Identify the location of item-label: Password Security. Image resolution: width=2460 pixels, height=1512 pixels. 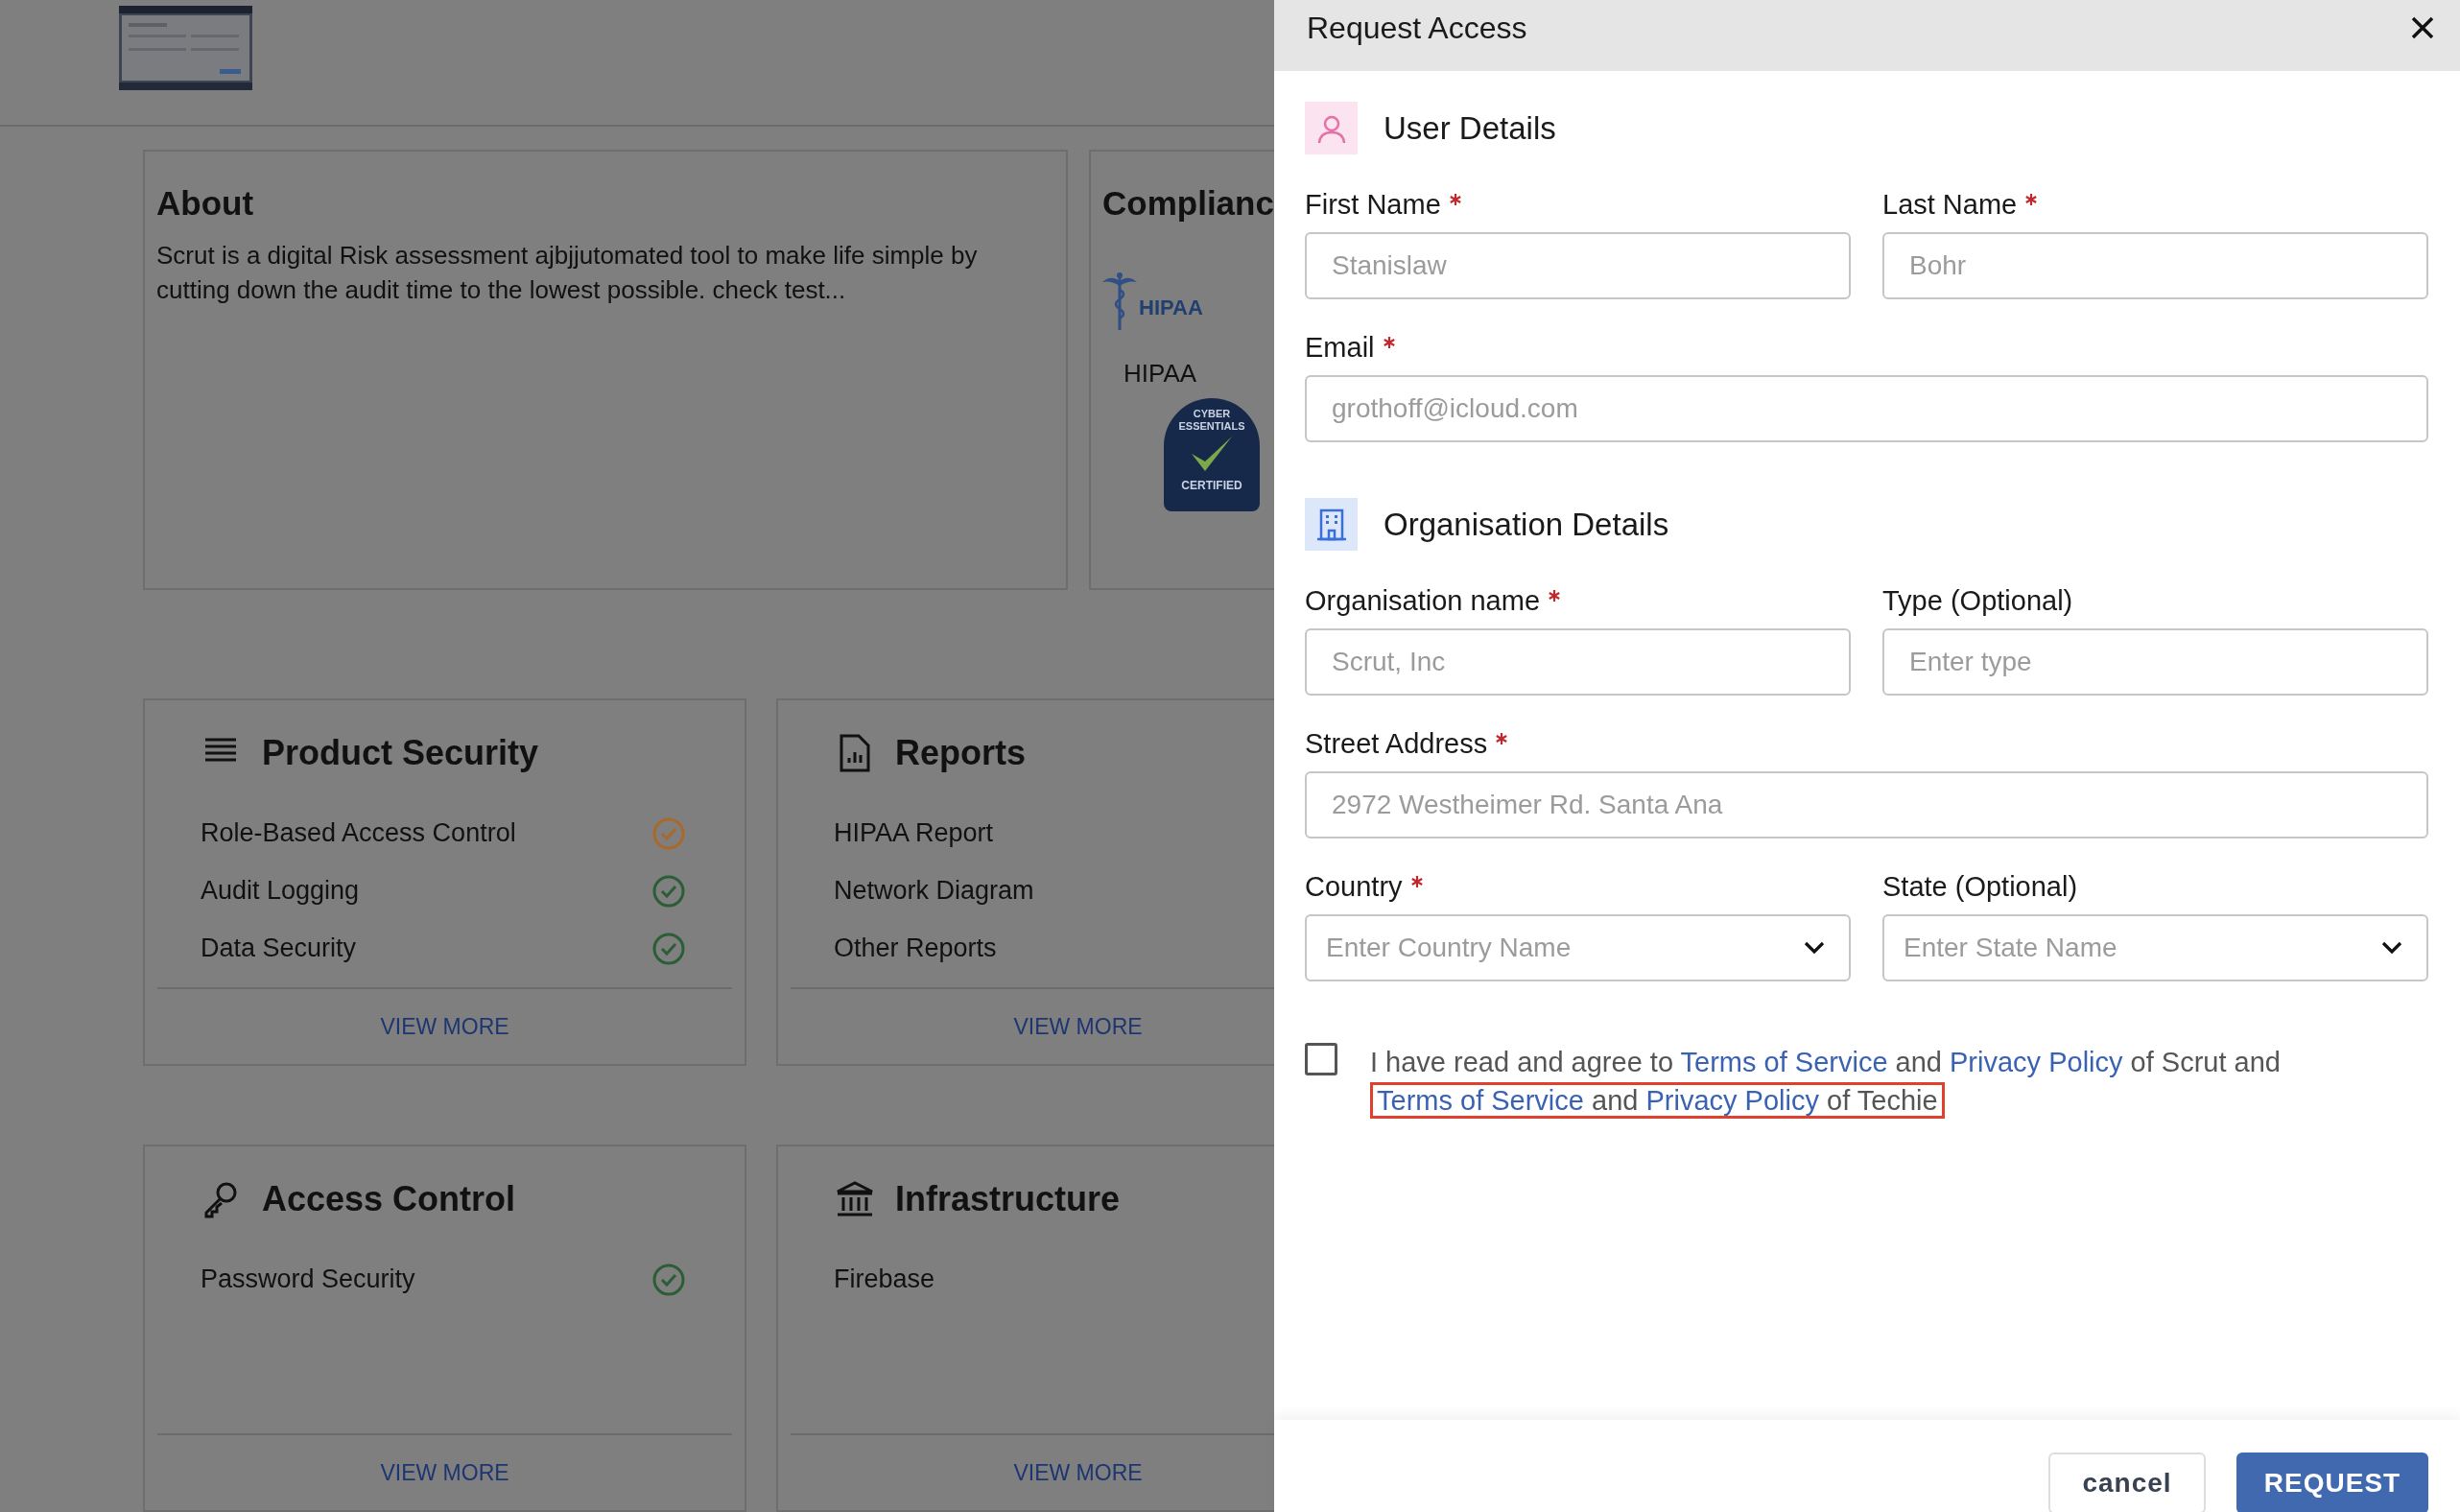
(308, 1279).